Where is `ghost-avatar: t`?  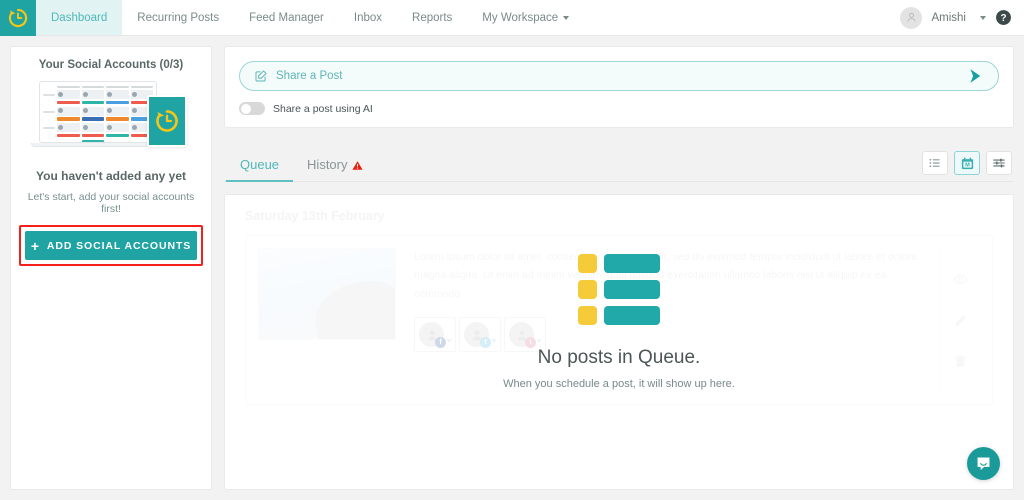
ghost-avatar: t is located at coordinates (477, 335).